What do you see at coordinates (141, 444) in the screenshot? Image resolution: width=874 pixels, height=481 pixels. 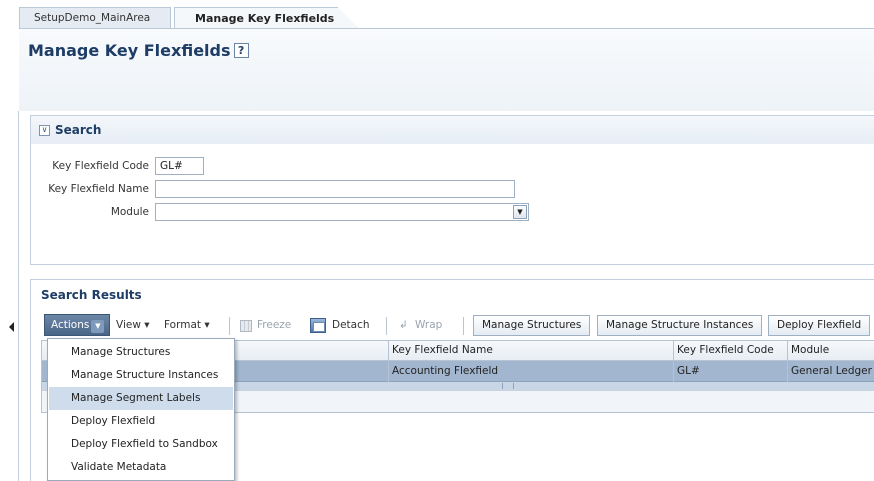 I see `menu-item-deploy-flexfield-to-sandbox: Deploy Flexfield to Sandbox` at bounding box center [141, 444].